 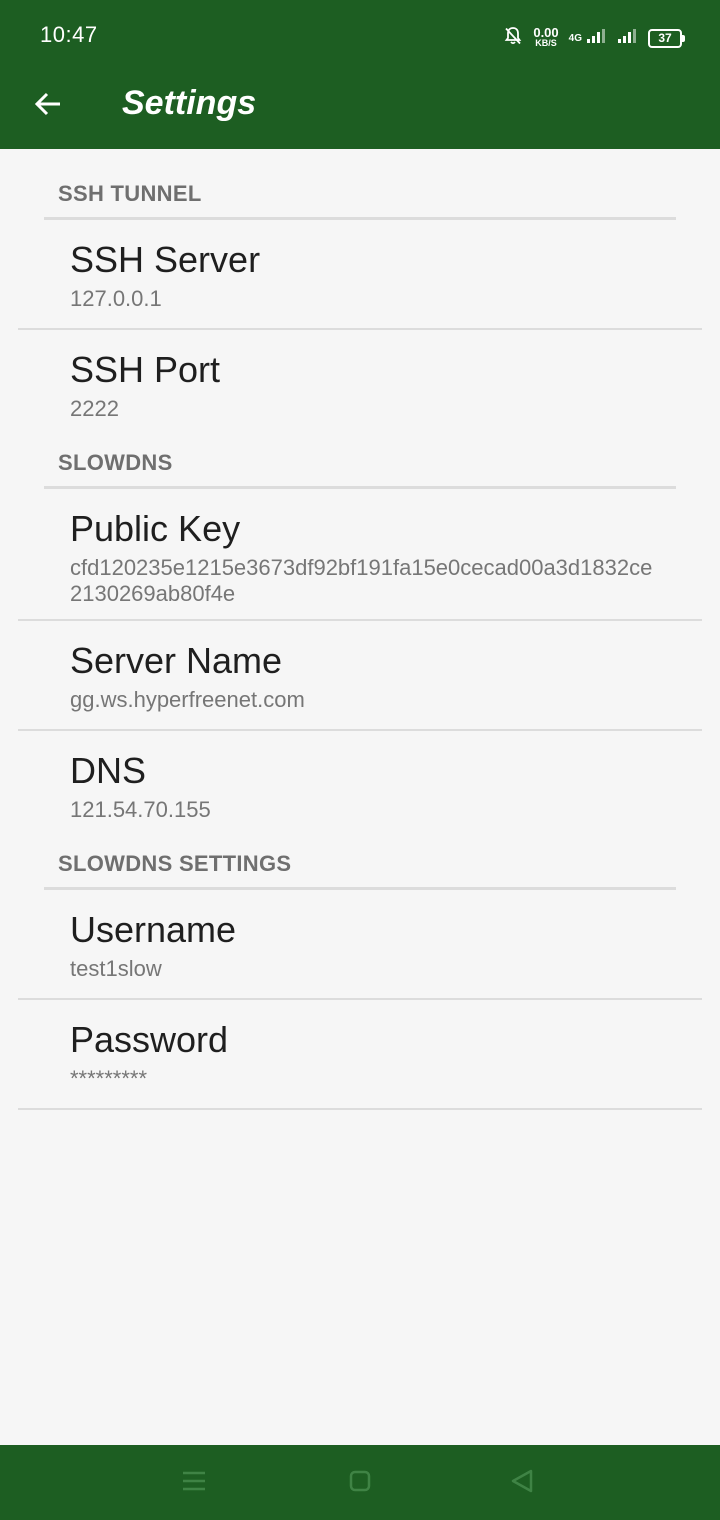 What do you see at coordinates (360, 110) in the screenshot?
I see `app-bar: Settings` at bounding box center [360, 110].